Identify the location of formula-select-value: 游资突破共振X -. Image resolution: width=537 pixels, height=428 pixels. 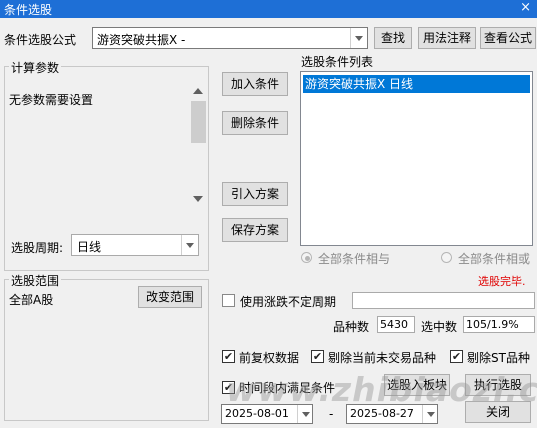
(141, 40).